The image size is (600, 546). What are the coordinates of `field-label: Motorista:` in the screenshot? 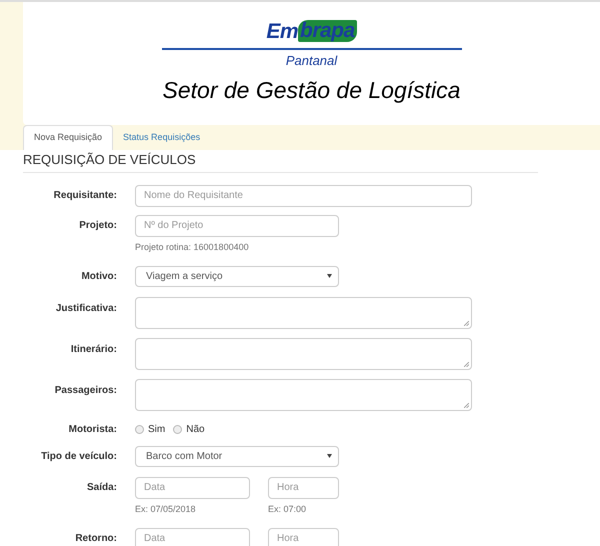 It's located at (93, 430).